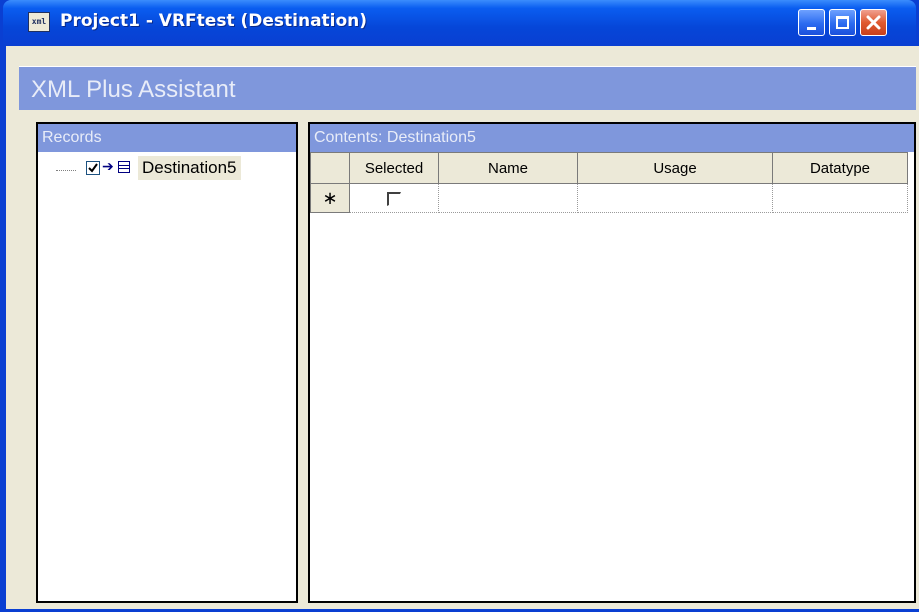 This screenshot has width=919, height=612. I want to click on column-header-selected: Selected, so click(394, 168).